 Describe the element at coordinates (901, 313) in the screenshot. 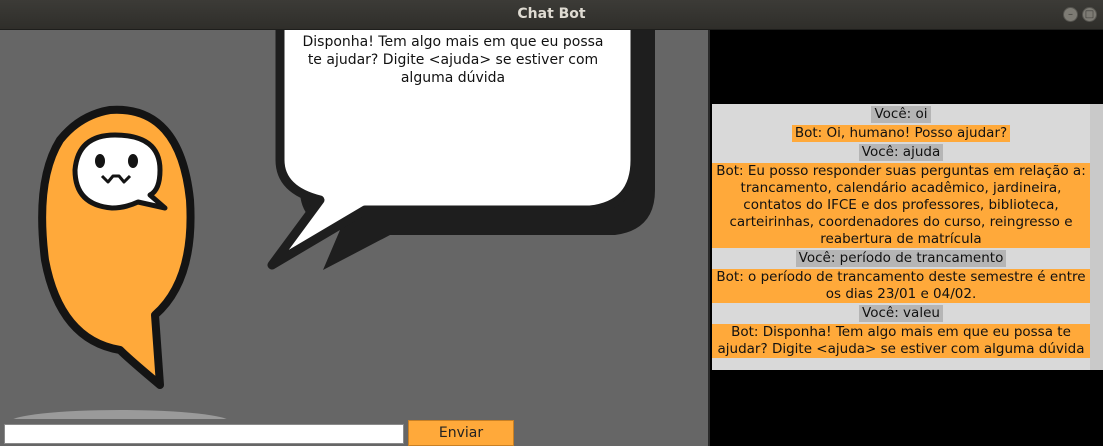

I see `user-message: Você: valeu` at that location.